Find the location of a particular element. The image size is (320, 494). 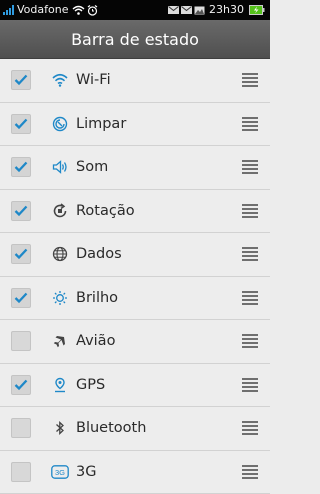

battery-icon is located at coordinates (257, 10).